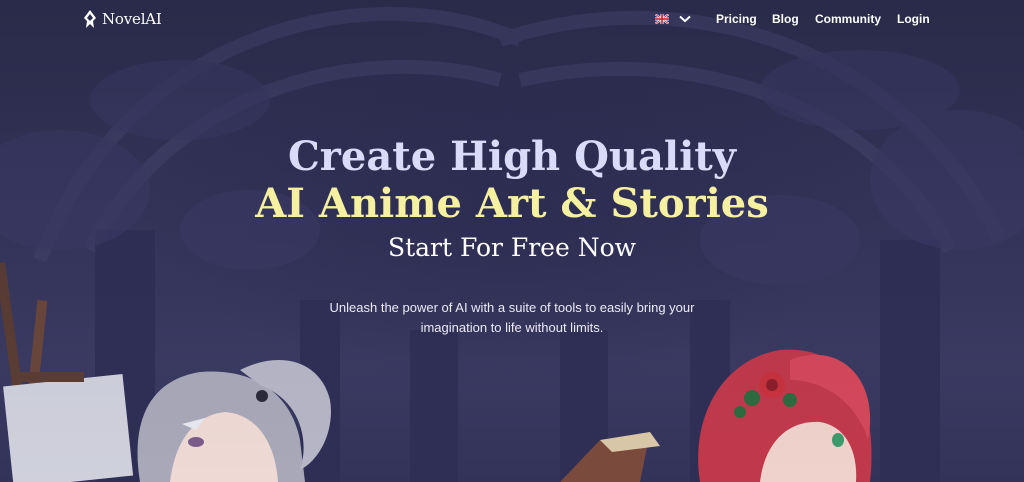 The width and height of the screenshot is (1024, 482). Describe the element at coordinates (512, 20) in the screenshot. I see `top-nav: NovelAI Pricing Blog Community Login` at that location.